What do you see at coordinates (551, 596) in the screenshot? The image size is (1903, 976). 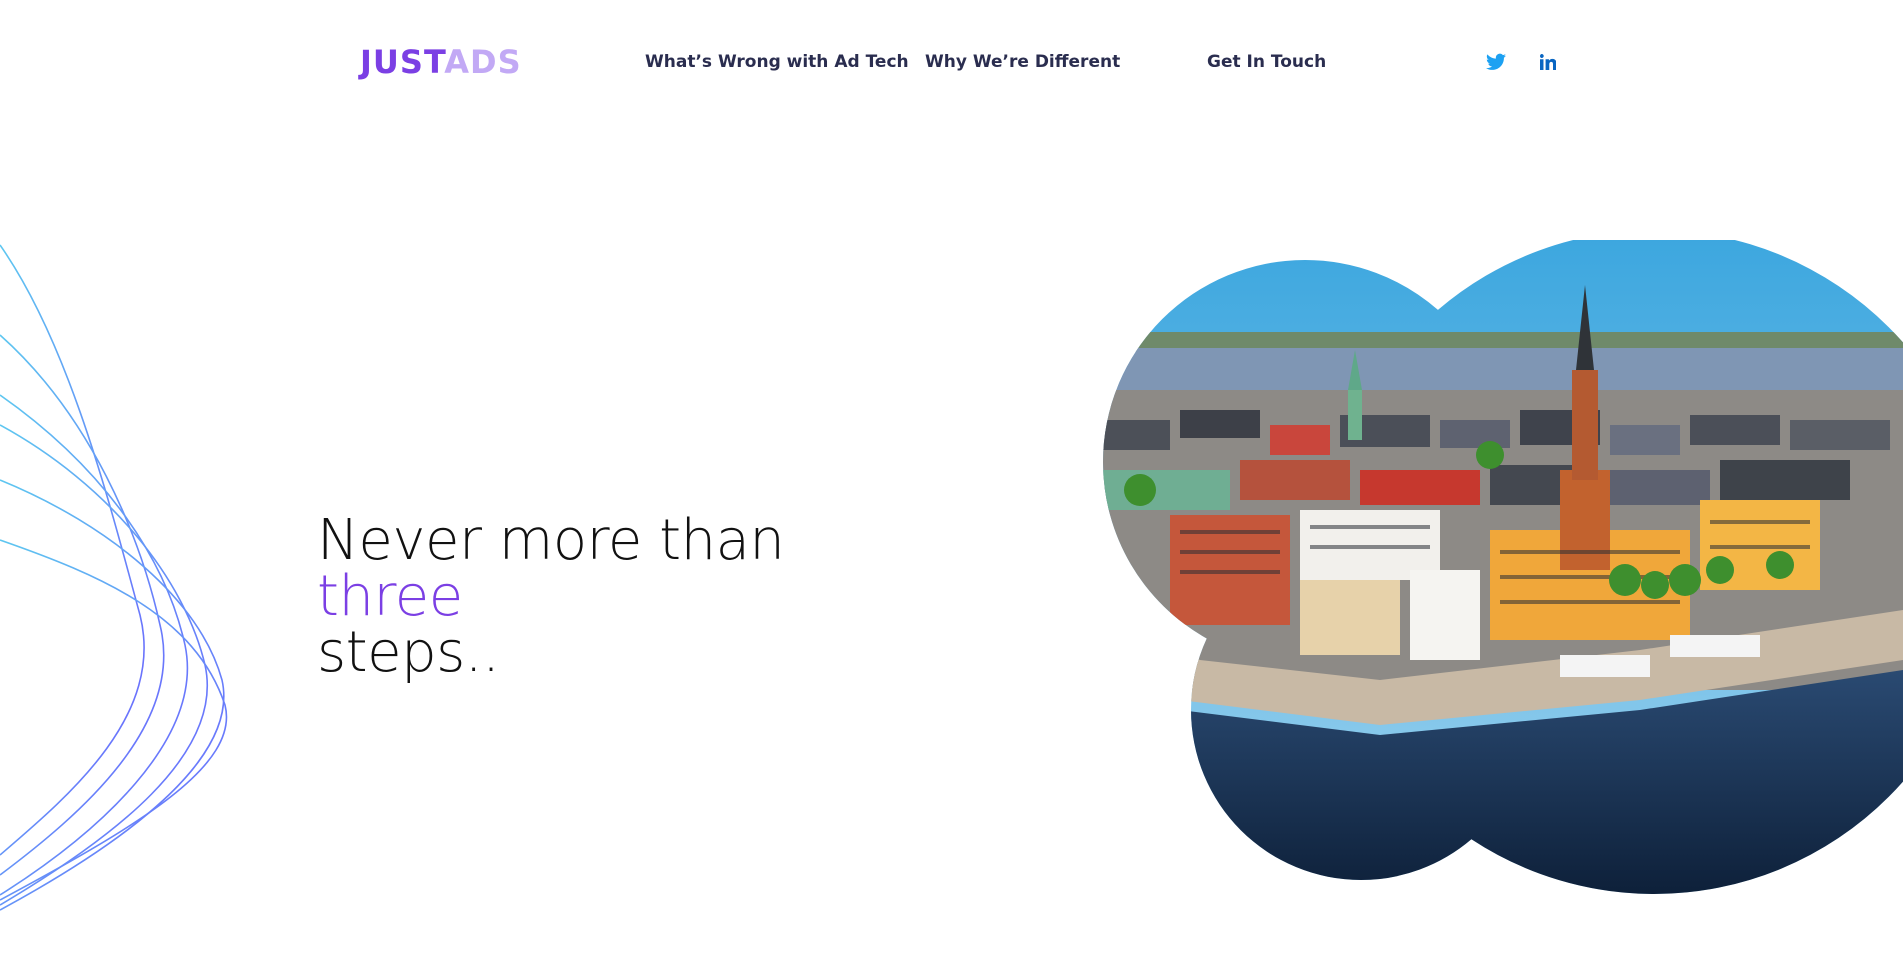 I see `hero-heading: Never more than three steps..` at bounding box center [551, 596].